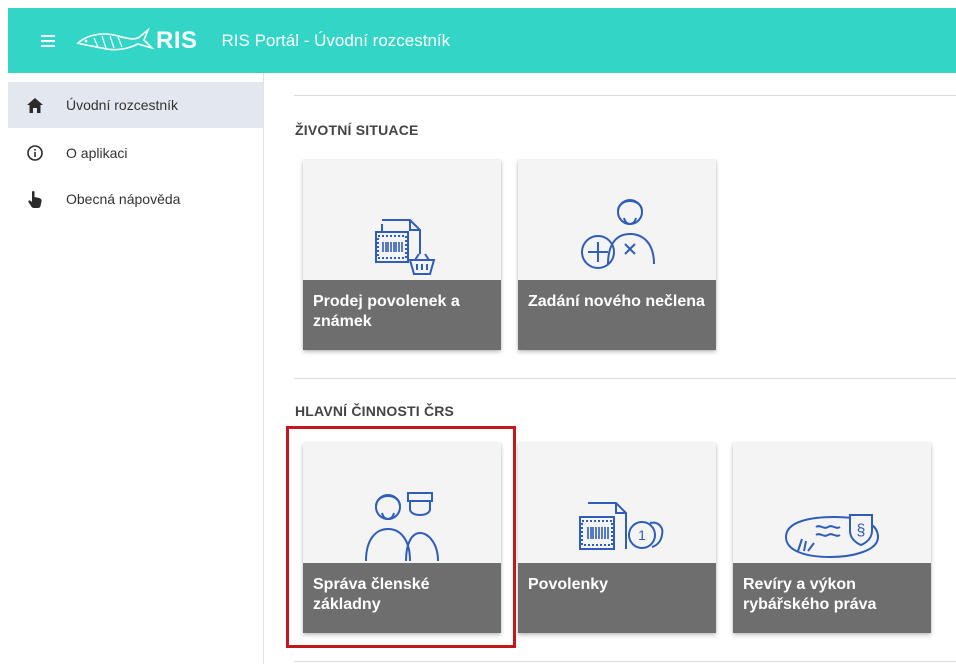 The image size is (956, 664). Describe the element at coordinates (617, 220) in the screenshot. I see `new-nonmember-icon` at that location.